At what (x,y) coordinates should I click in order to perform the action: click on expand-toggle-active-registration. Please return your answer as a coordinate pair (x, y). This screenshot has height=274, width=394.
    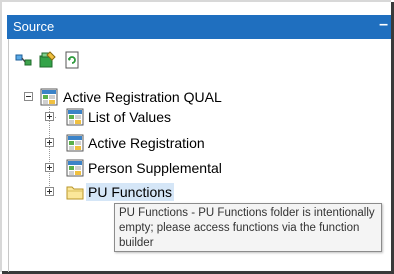
    Looking at the image, I should click on (49, 142).